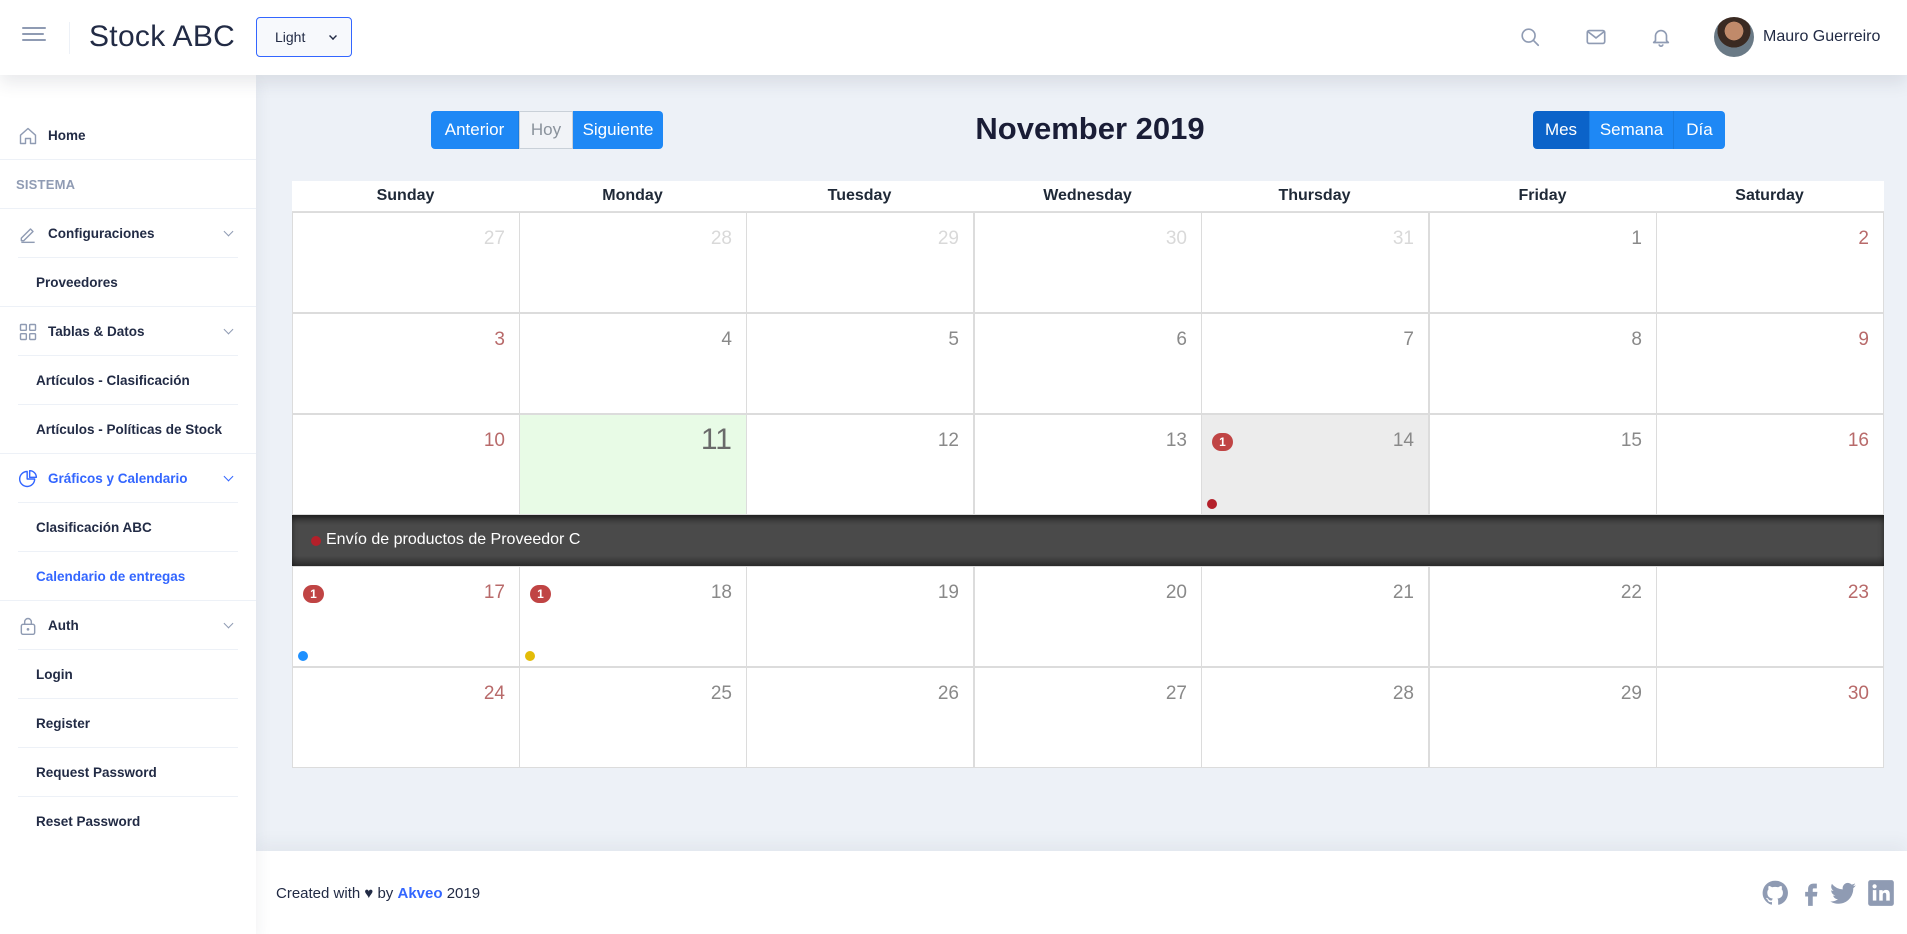 Image resolution: width=1907 pixels, height=934 pixels. What do you see at coordinates (128, 723) in the screenshot?
I see `sidebar-item-register: Register` at bounding box center [128, 723].